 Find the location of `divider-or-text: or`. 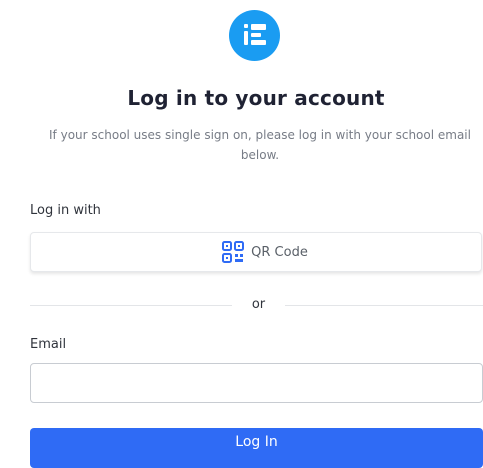

divider-or-text: or is located at coordinates (258, 304).